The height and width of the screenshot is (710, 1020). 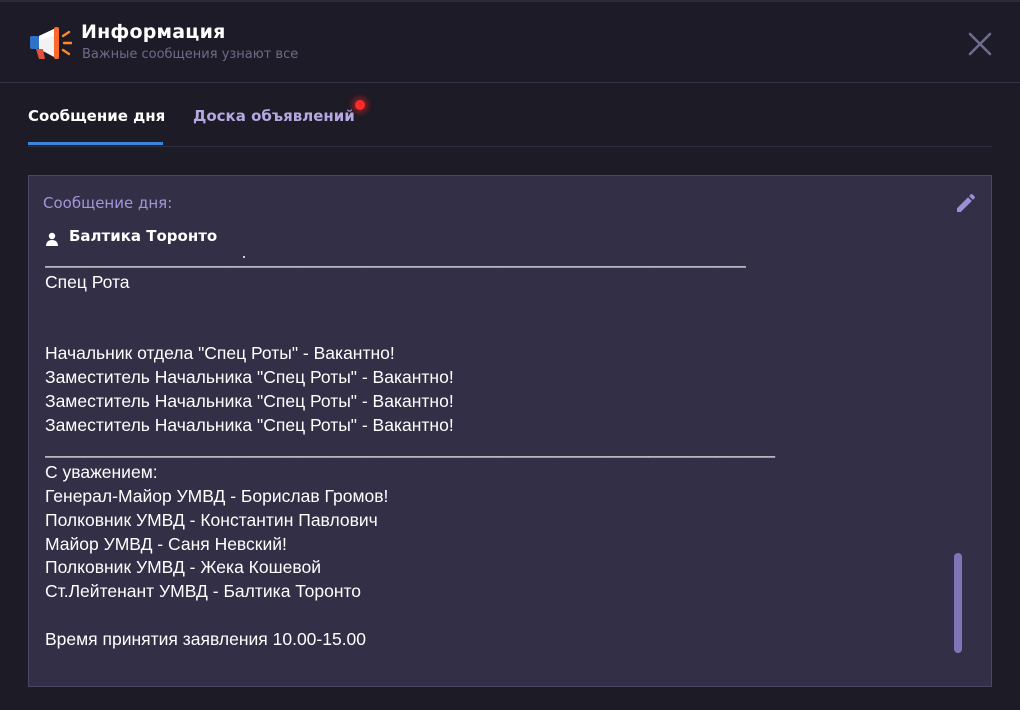 I want to click on author-name: Балтика Торонто, so click(x=143, y=236).